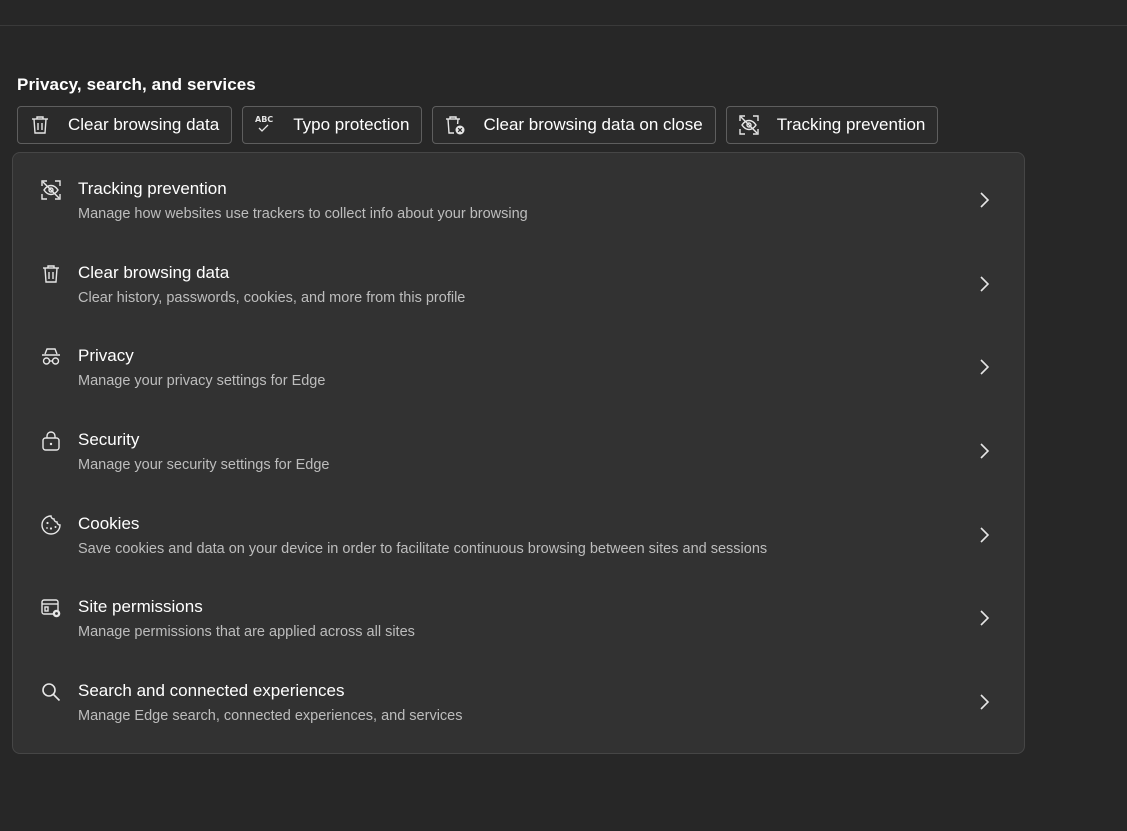 The width and height of the screenshot is (1127, 831). Describe the element at coordinates (51, 525) in the screenshot. I see `cookie-icon` at that location.